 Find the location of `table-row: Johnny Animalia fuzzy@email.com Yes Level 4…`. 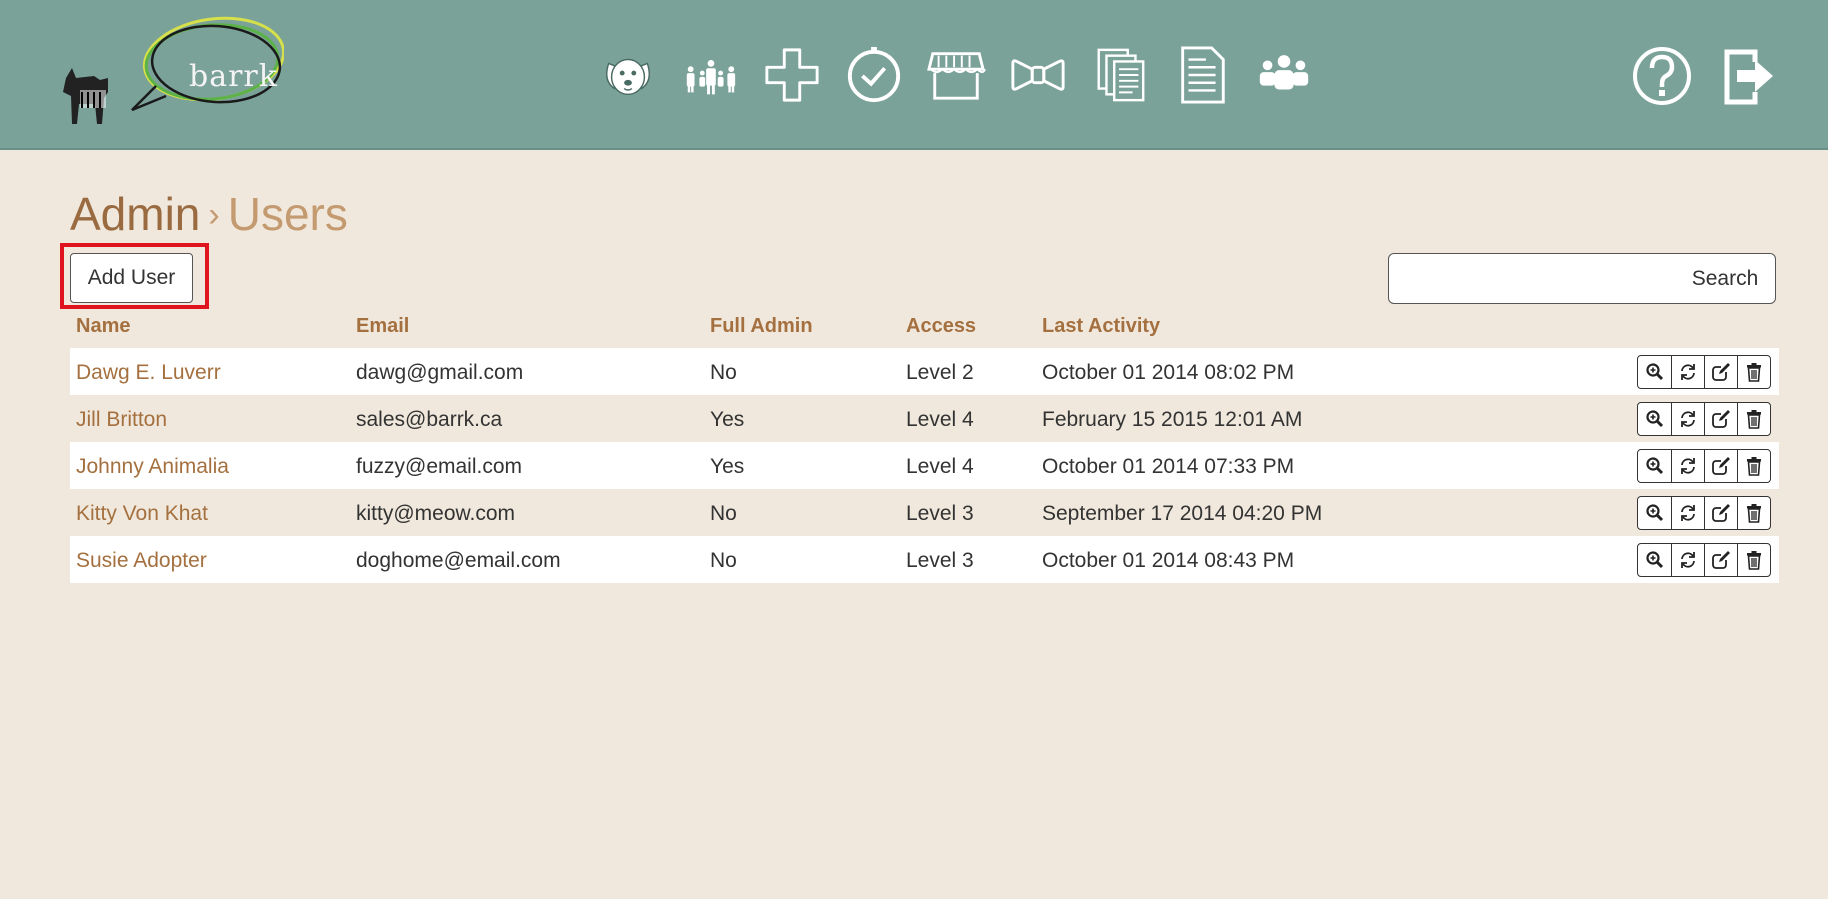

table-row: Johnny Animalia fuzzy@email.com Yes Level 4… is located at coordinates (924, 465).